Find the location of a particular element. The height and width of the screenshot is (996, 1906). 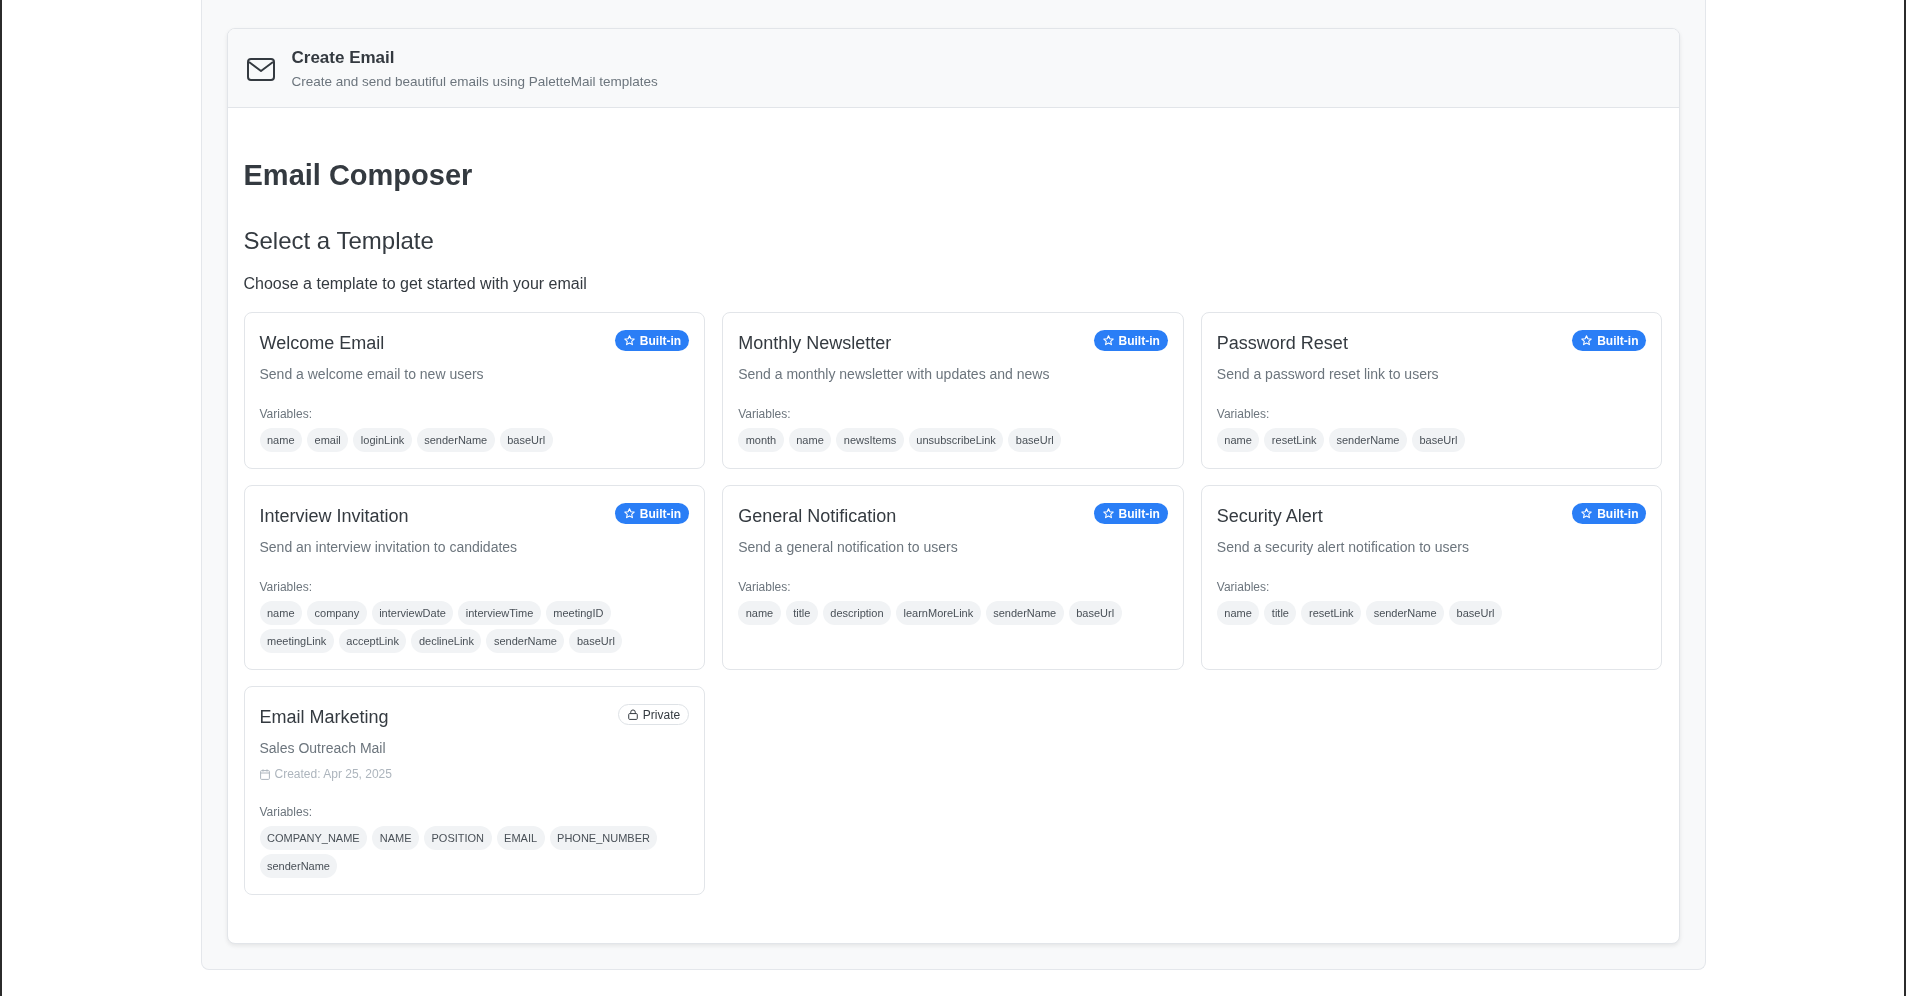

variable-chip: description is located at coordinates (856, 613).